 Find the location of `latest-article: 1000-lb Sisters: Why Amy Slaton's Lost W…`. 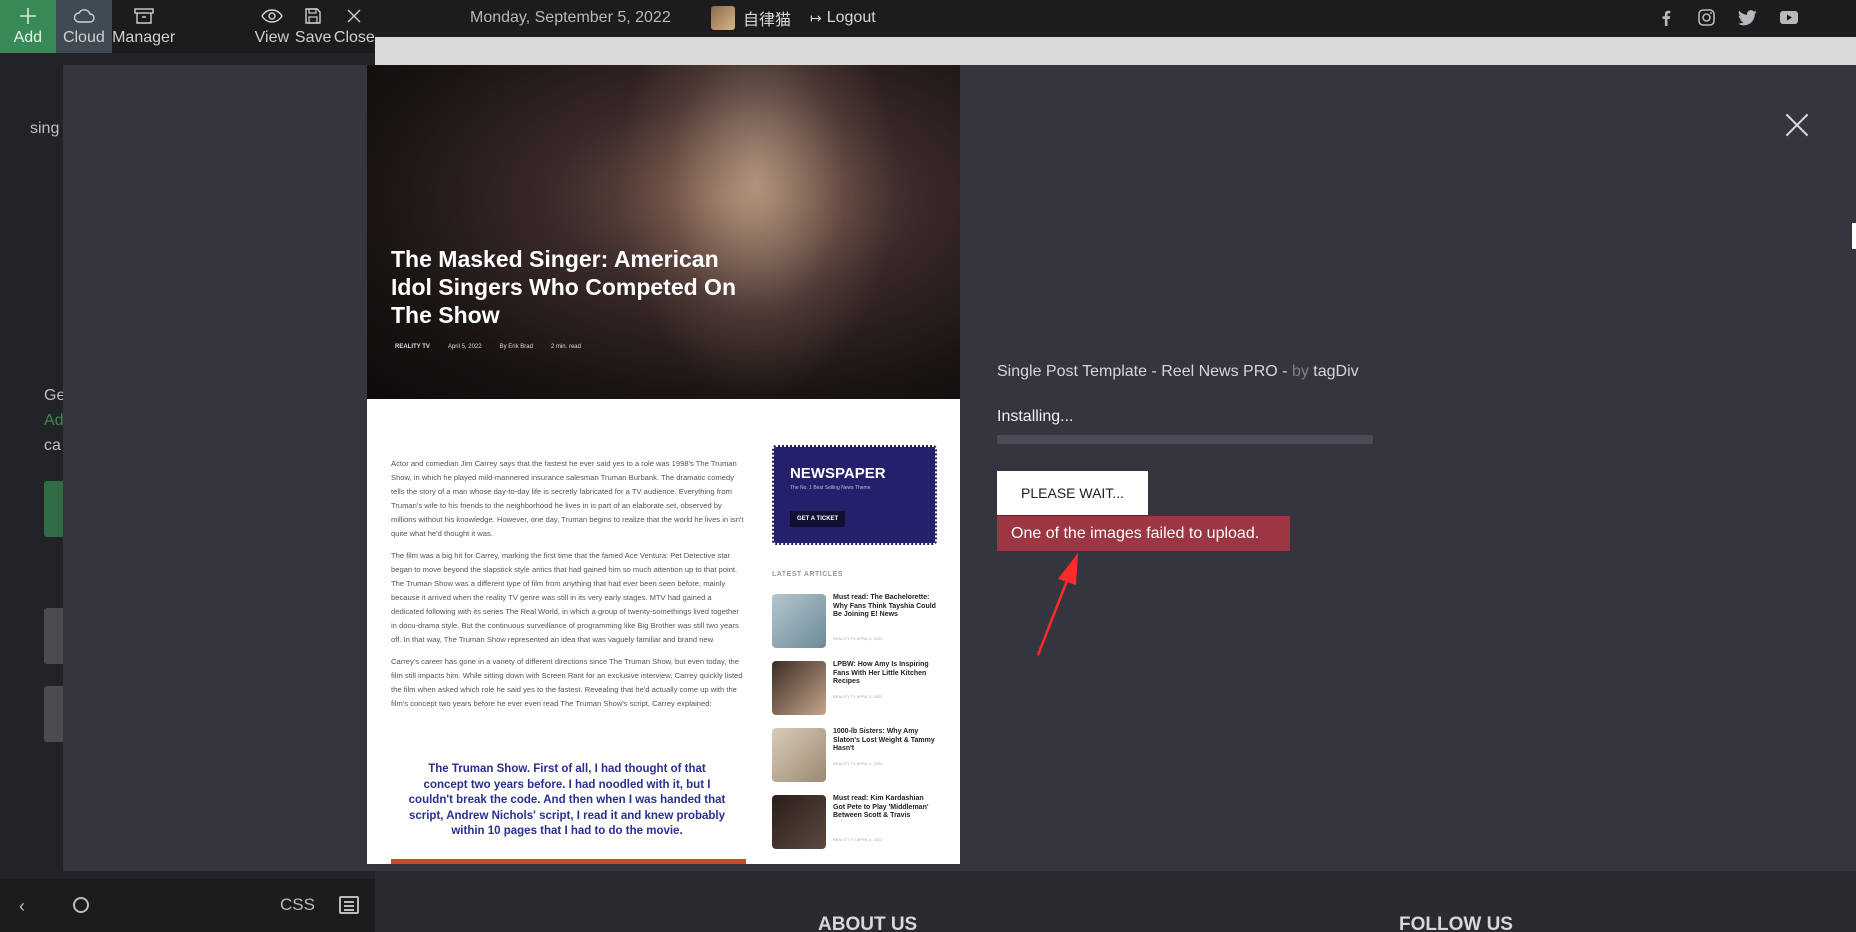

latest-article: 1000-lb Sisters: Why Amy Slaton's Lost W… is located at coordinates (854, 757).